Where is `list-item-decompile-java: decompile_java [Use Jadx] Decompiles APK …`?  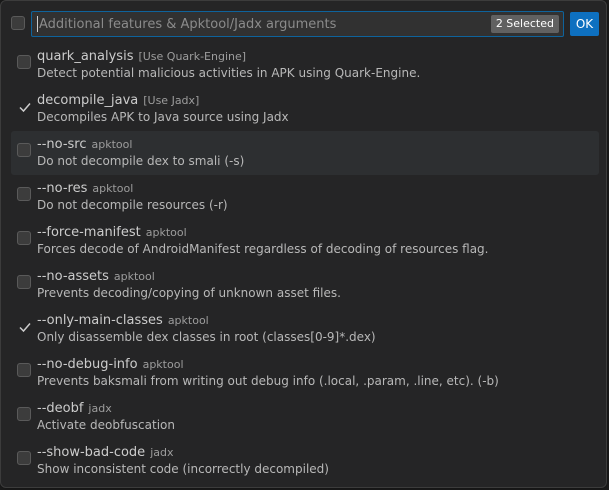
list-item-decompile-java: decompile_java [Use Jadx] Decompiles APK … is located at coordinates (305, 109).